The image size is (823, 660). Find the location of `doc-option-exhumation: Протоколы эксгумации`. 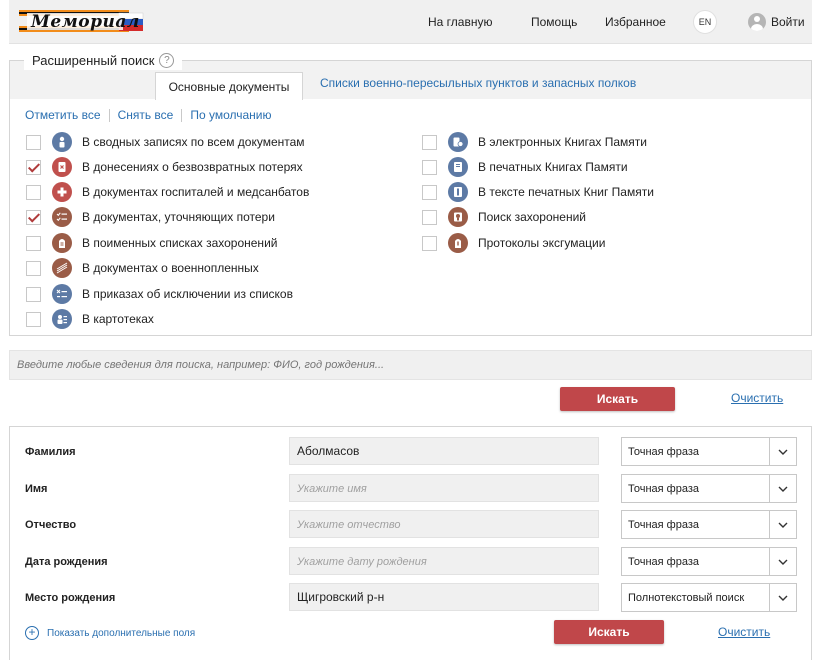

doc-option-exhumation: Протоколы эксгумации is located at coordinates (513, 243).